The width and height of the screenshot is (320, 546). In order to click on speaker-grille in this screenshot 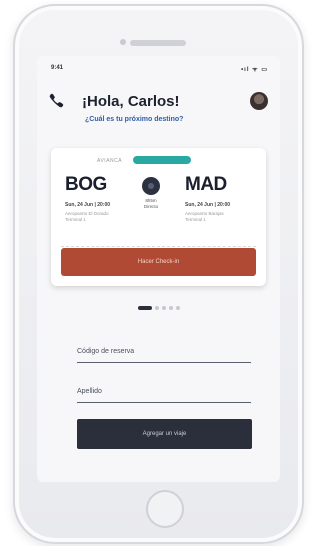, I will do `click(158, 43)`.